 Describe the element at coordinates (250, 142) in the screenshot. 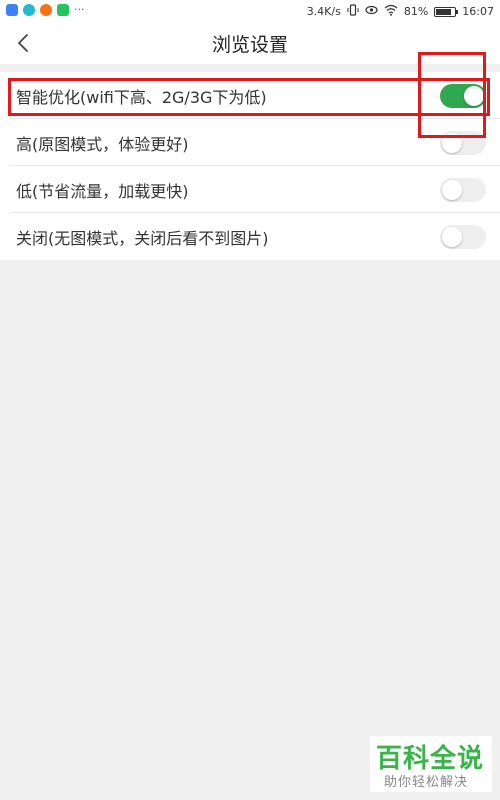

I see `setting-row-high: 高(原图模式，体验更好)` at that location.